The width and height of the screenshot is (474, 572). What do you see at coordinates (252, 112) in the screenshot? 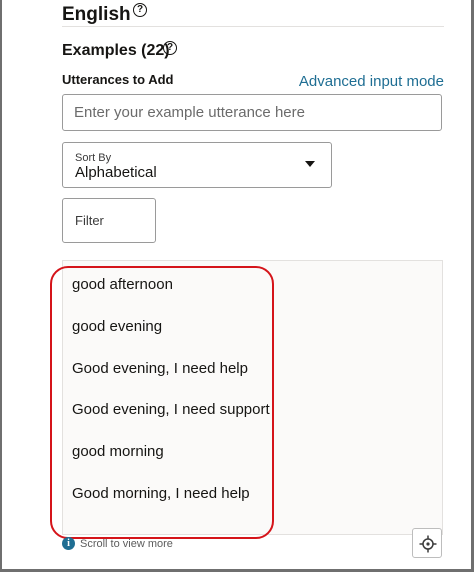
I see `utterance-input` at bounding box center [252, 112].